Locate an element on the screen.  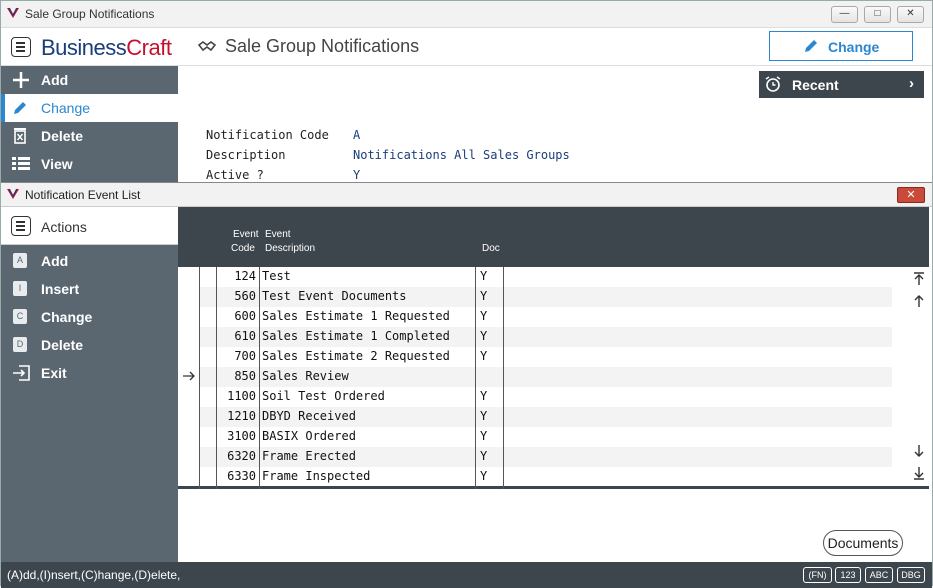
cell-event-description: BASIX Ordered is located at coordinates (309, 436).